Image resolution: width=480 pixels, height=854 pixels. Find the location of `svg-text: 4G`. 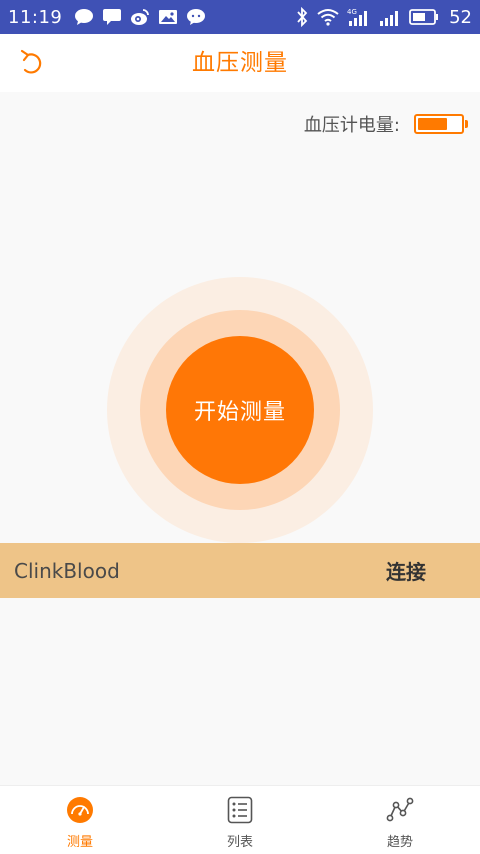

svg-text: 4G is located at coordinates (352, 12).